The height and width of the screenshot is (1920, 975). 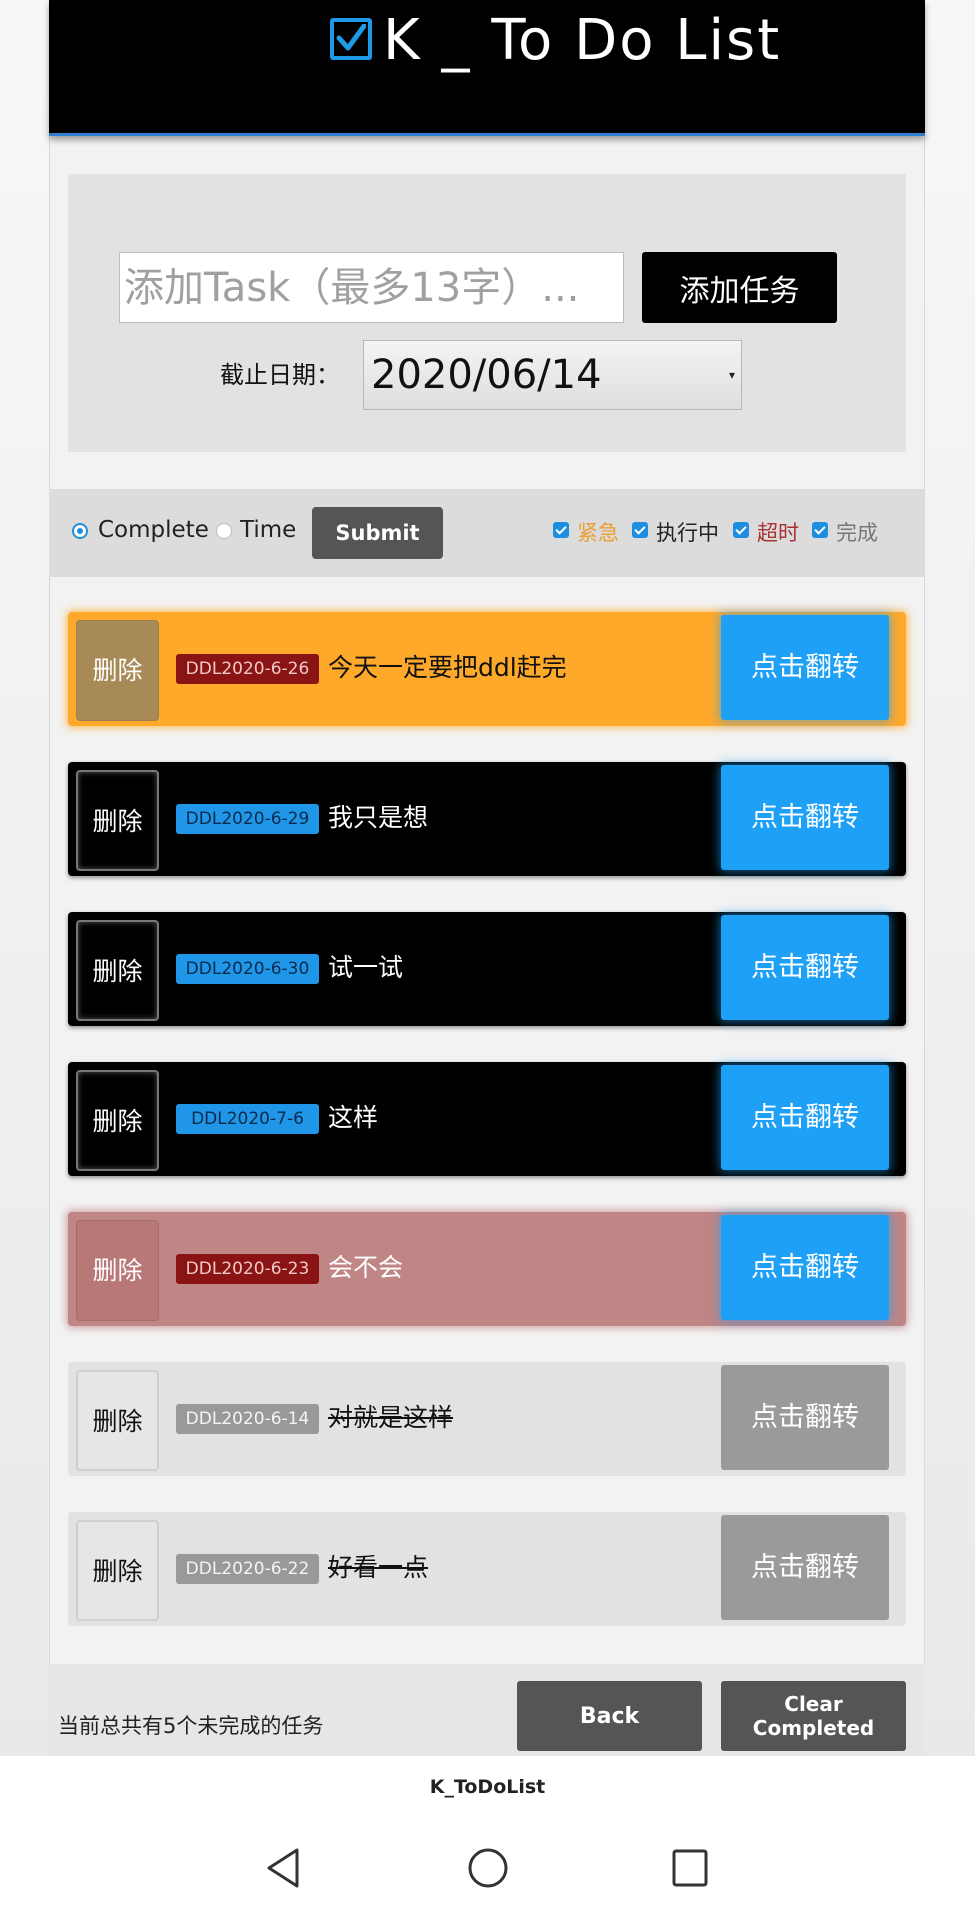 I want to click on task-card: 删除 DDL2020-6-26 今天一定要把ddl赶完 点击翻转, so click(x=487, y=669).